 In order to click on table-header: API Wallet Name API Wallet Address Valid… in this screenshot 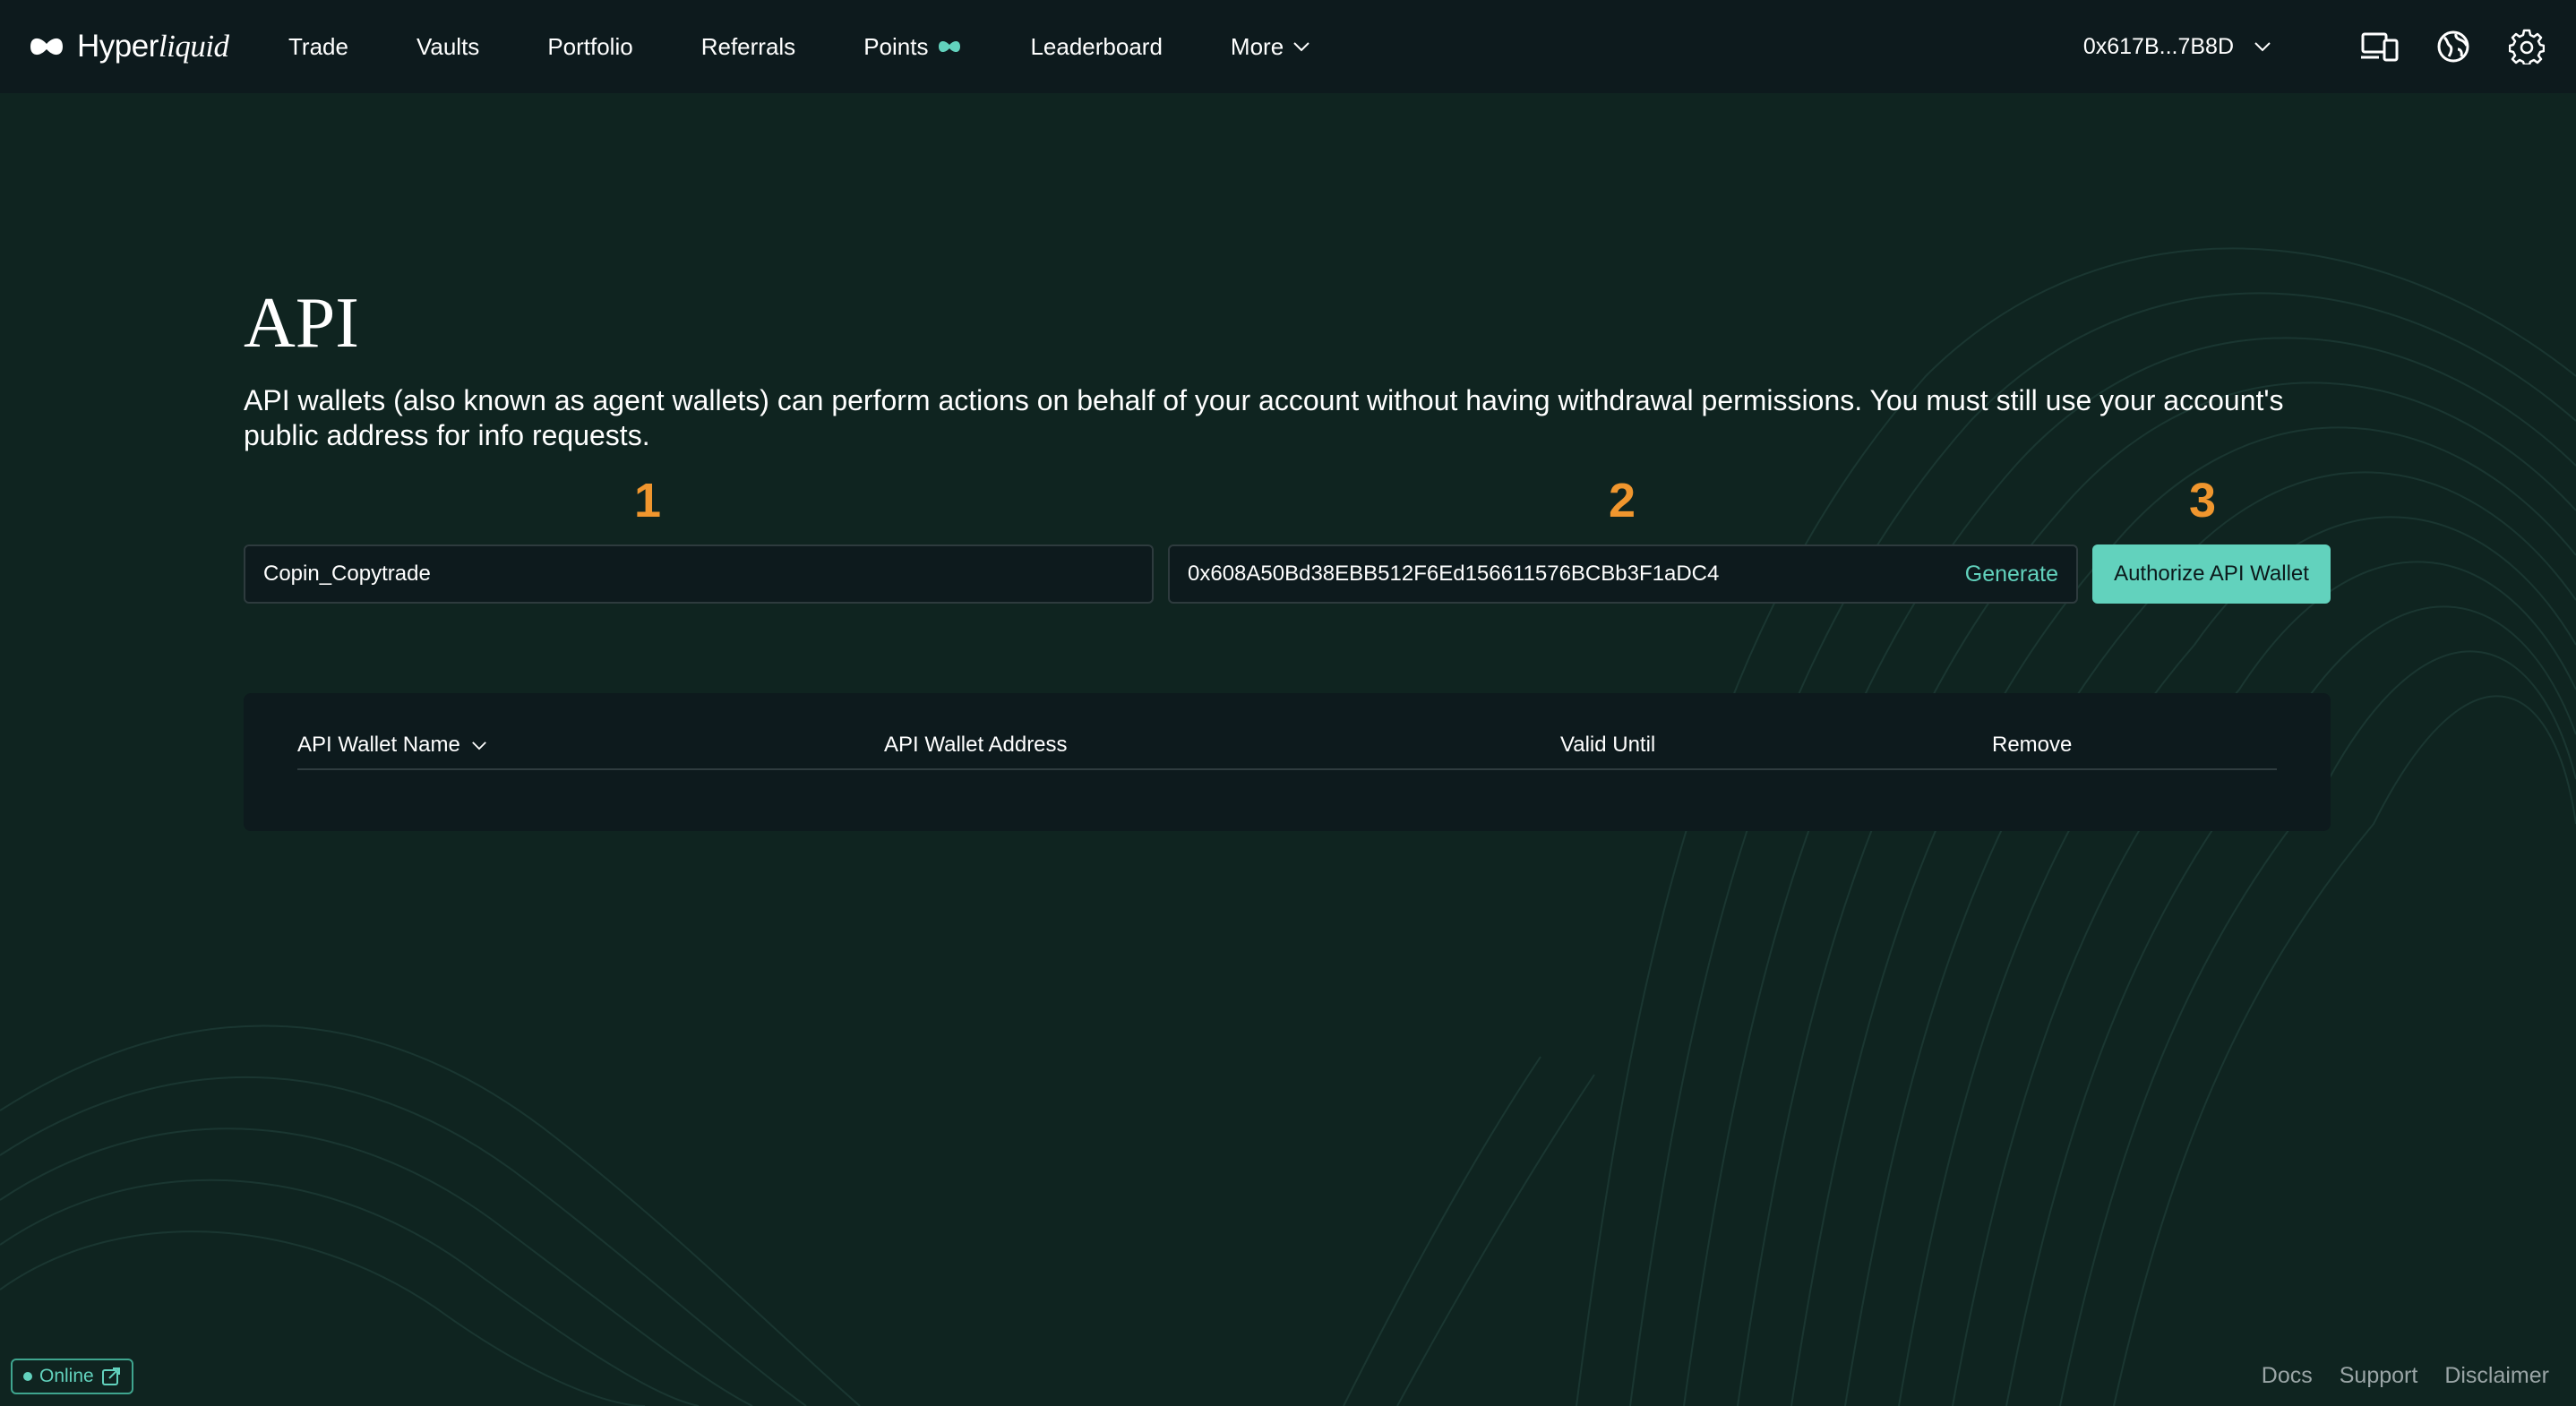, I will do `click(1287, 751)`.